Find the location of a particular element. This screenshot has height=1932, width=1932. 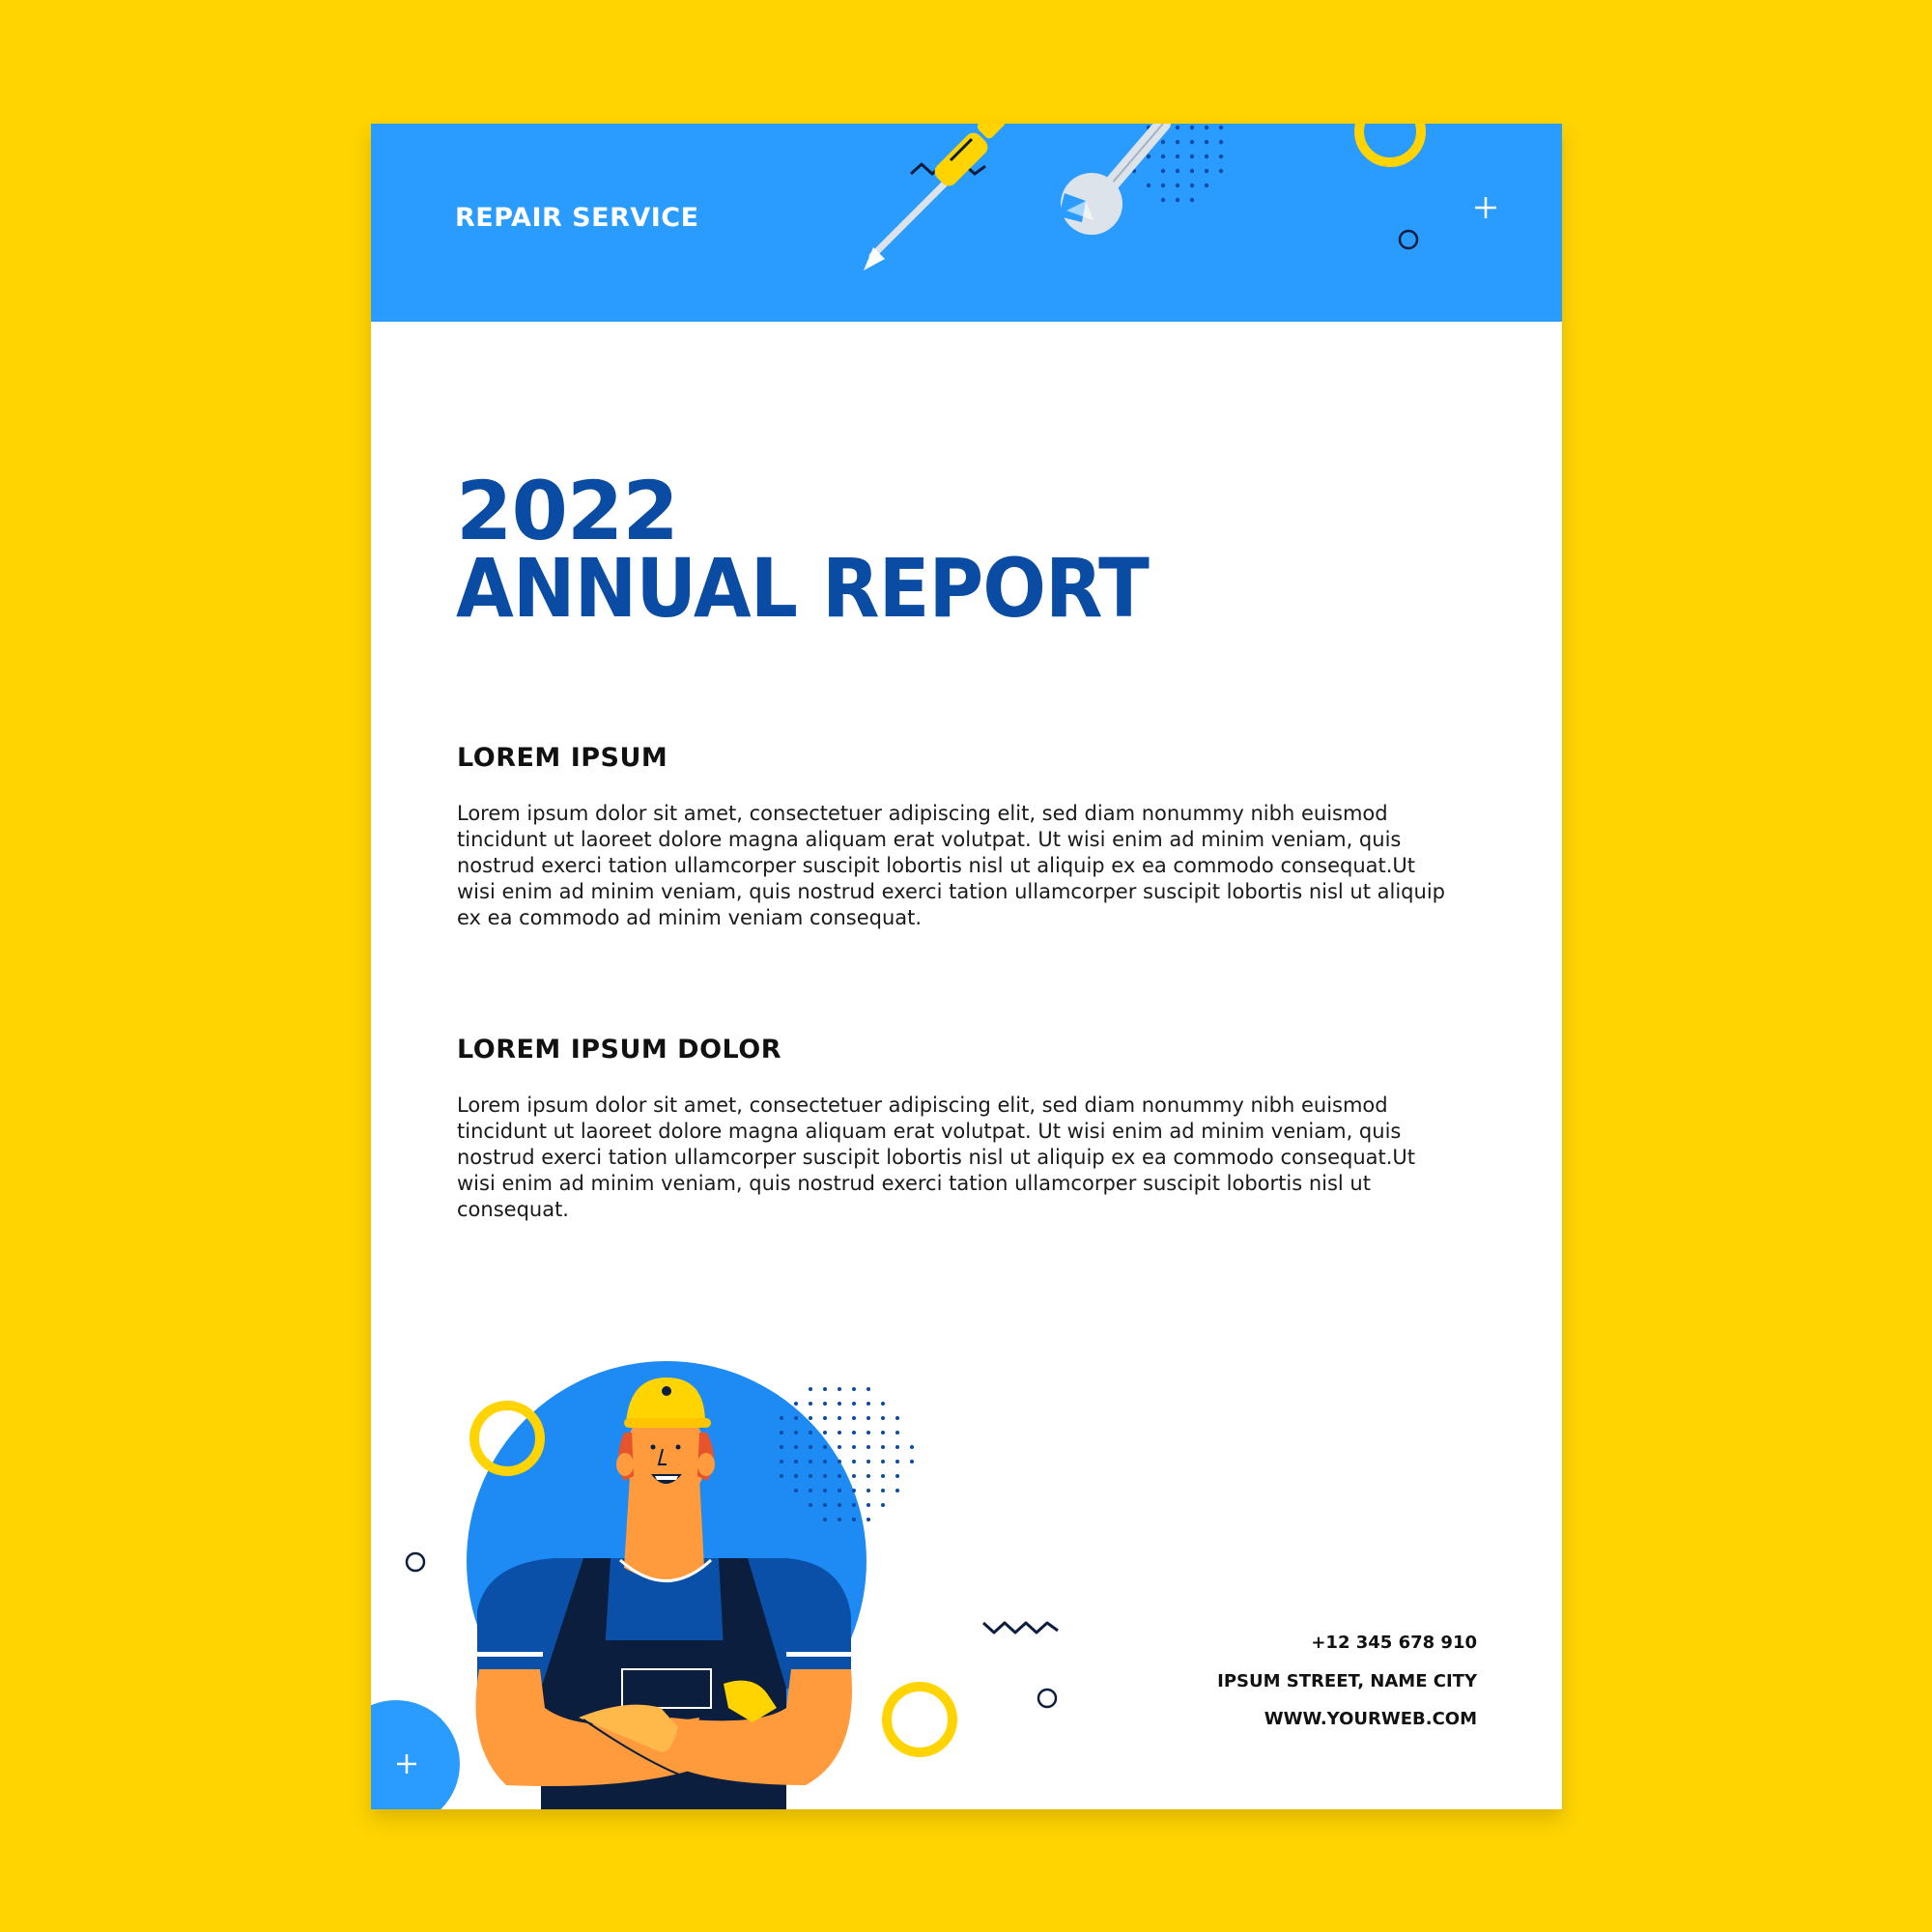

footer-decoration is located at coordinates (715, 1585).